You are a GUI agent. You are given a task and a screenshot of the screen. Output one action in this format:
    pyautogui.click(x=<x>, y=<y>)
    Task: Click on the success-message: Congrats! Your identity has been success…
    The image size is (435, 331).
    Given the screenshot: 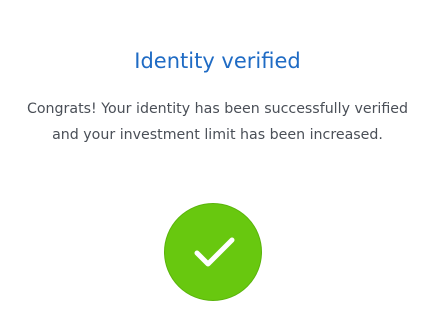 What is the action you would take?
    pyautogui.click(x=217, y=122)
    